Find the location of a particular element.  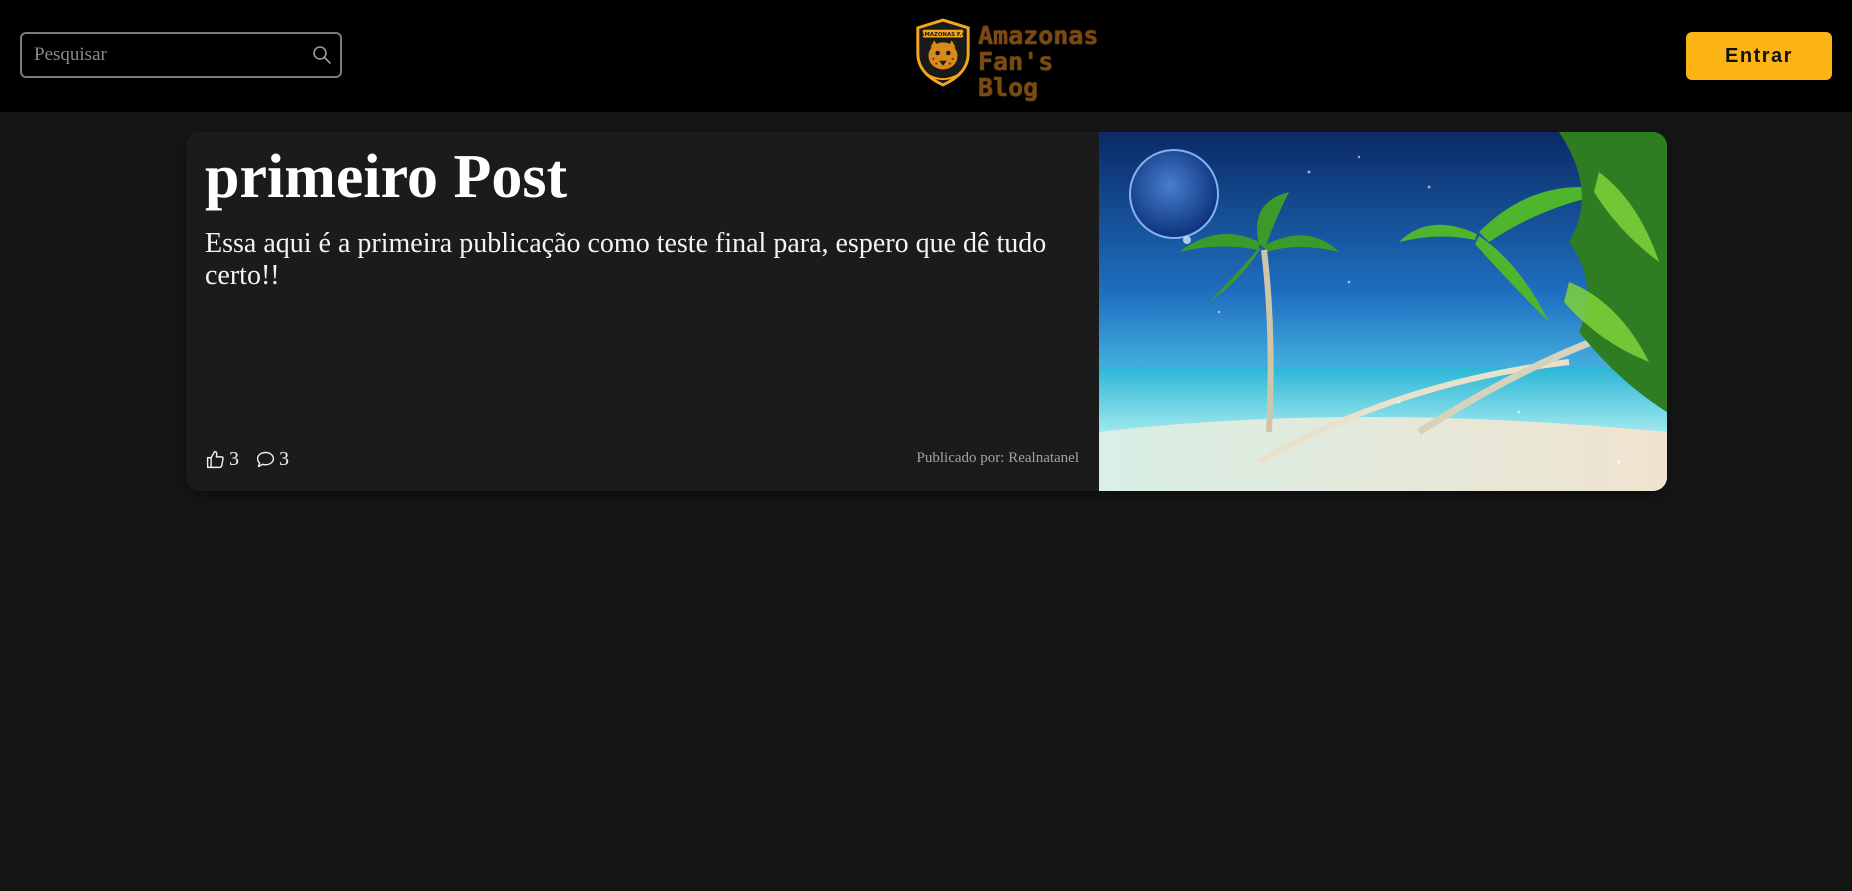

like-count: 3 is located at coordinates (234, 458).